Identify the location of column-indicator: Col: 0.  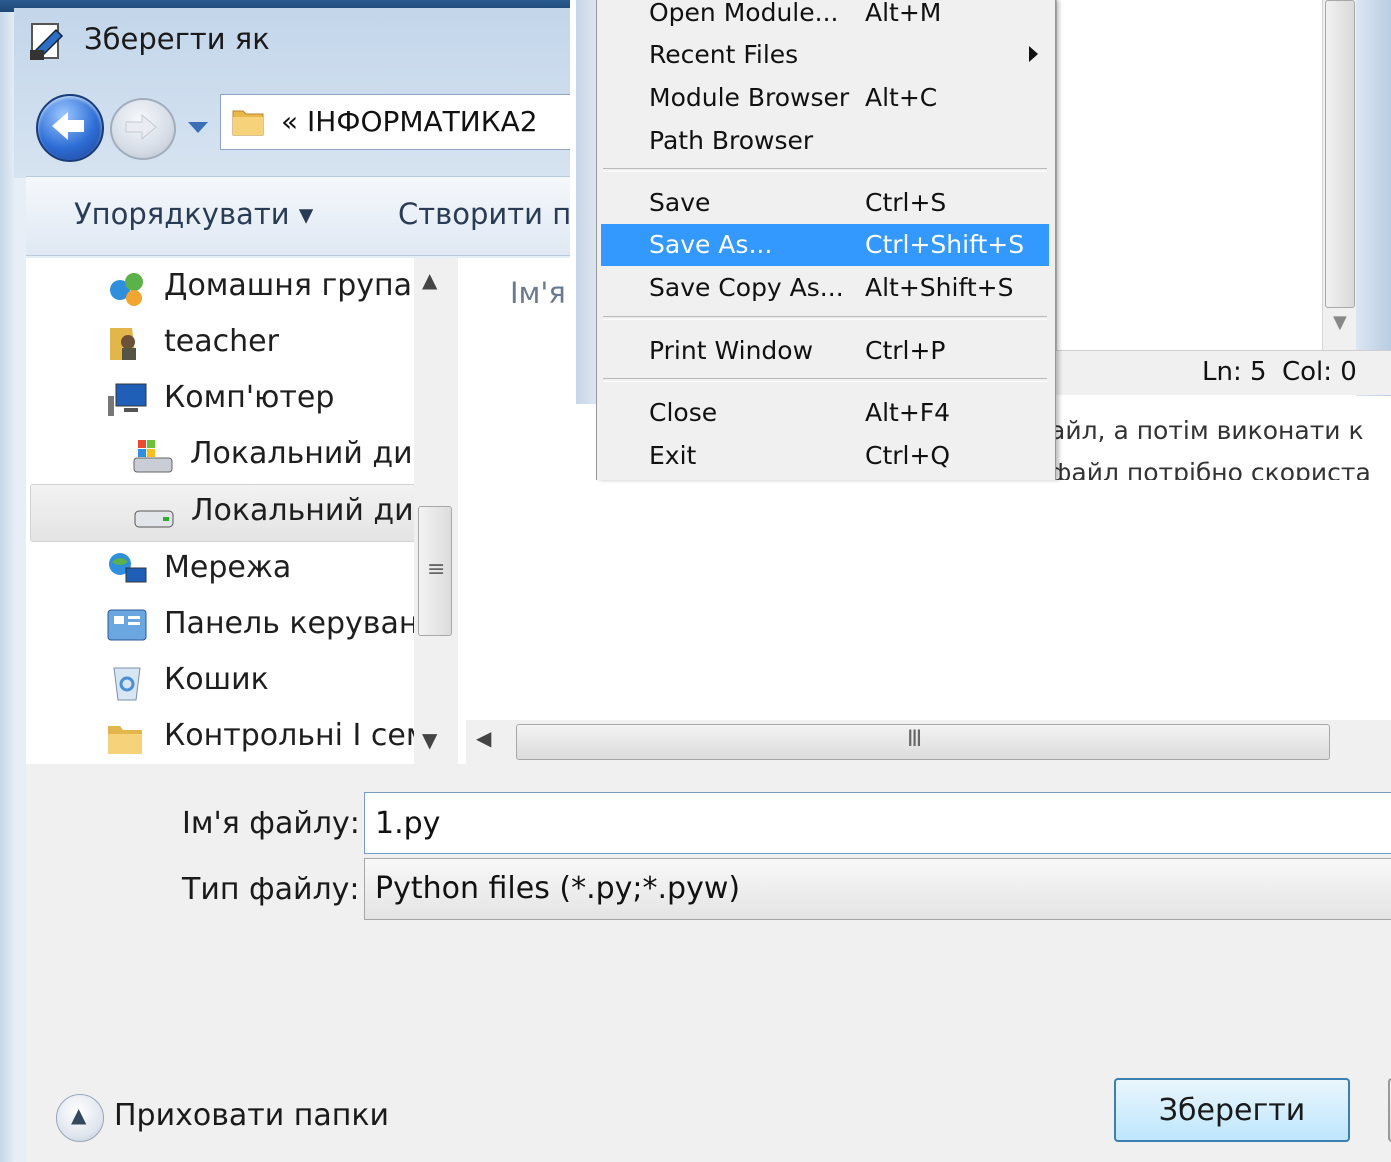
(1319, 372).